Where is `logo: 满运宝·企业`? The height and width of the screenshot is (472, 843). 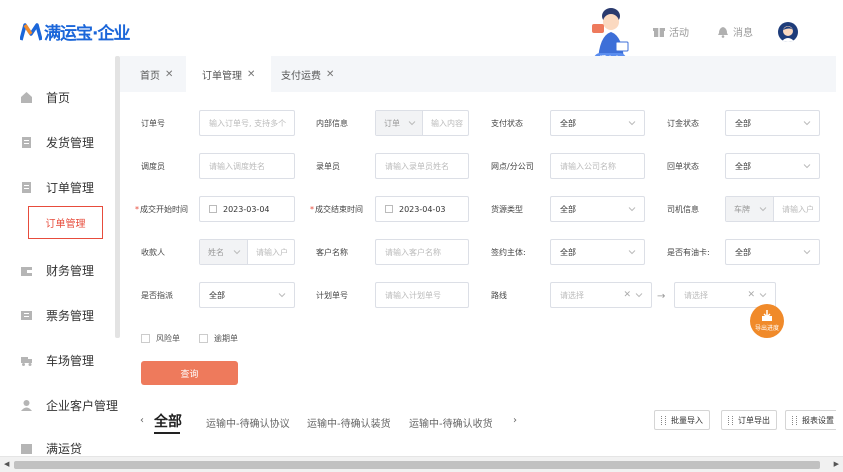 logo: 满运宝·企业 is located at coordinates (75, 31).